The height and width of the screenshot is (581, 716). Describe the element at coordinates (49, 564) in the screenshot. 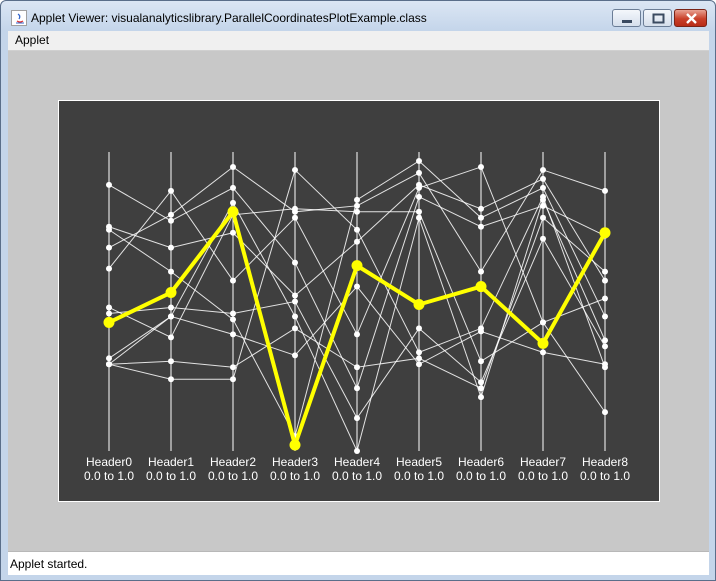

I see `status-text: Applet started.` at that location.